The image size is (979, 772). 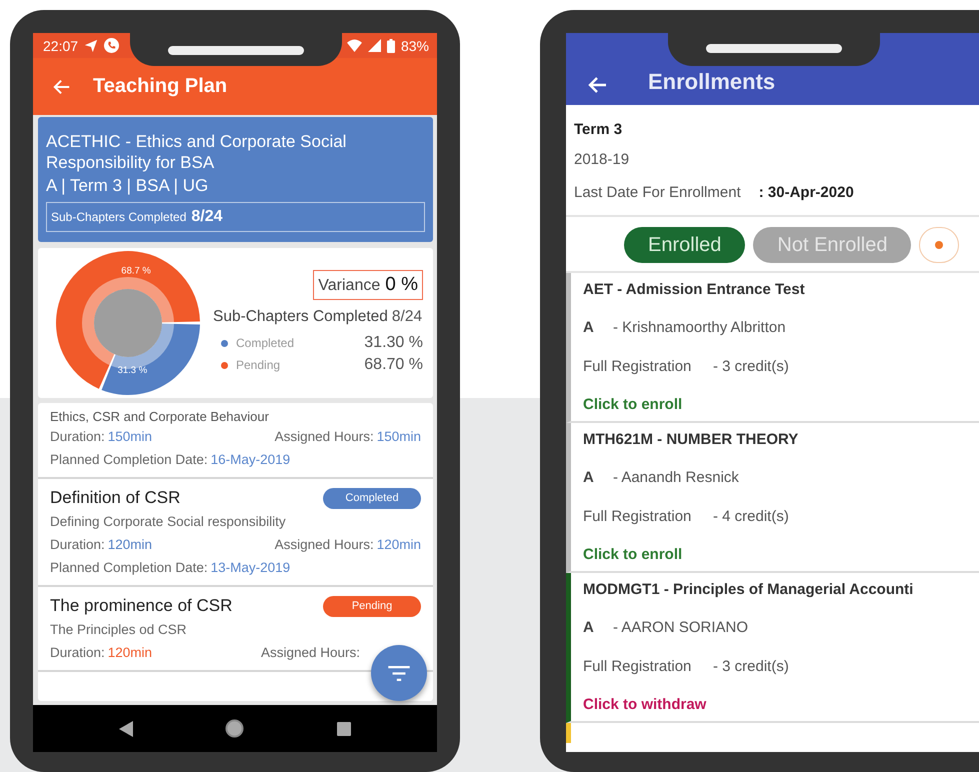 I want to click on progress-label: Sub-Chapters Completed, so click(x=118, y=217).